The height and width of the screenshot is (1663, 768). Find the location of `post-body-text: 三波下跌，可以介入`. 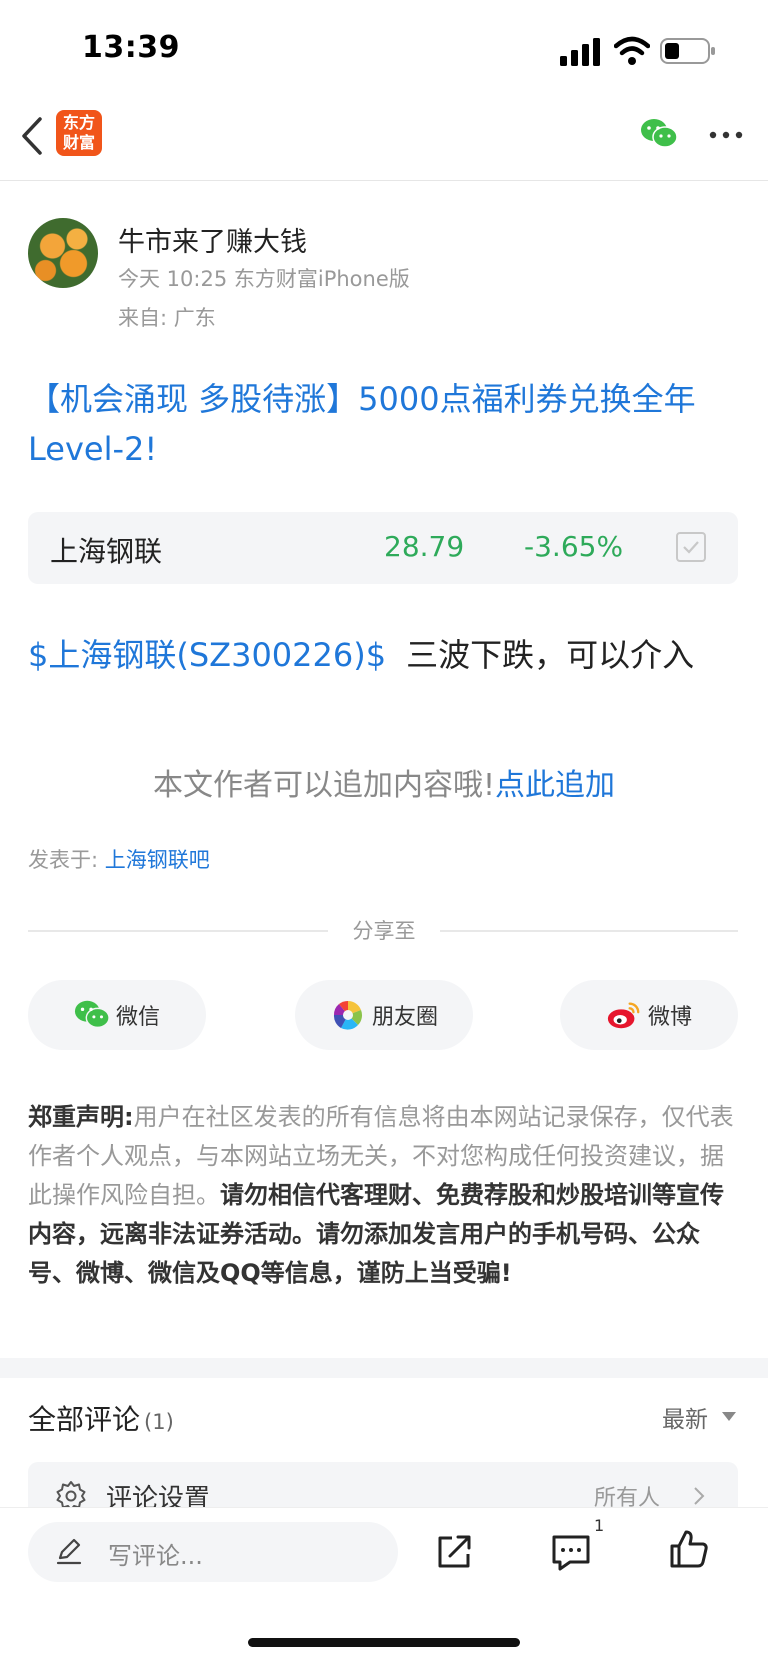

post-body-text: 三波下跌，可以介入 is located at coordinates (550, 655).